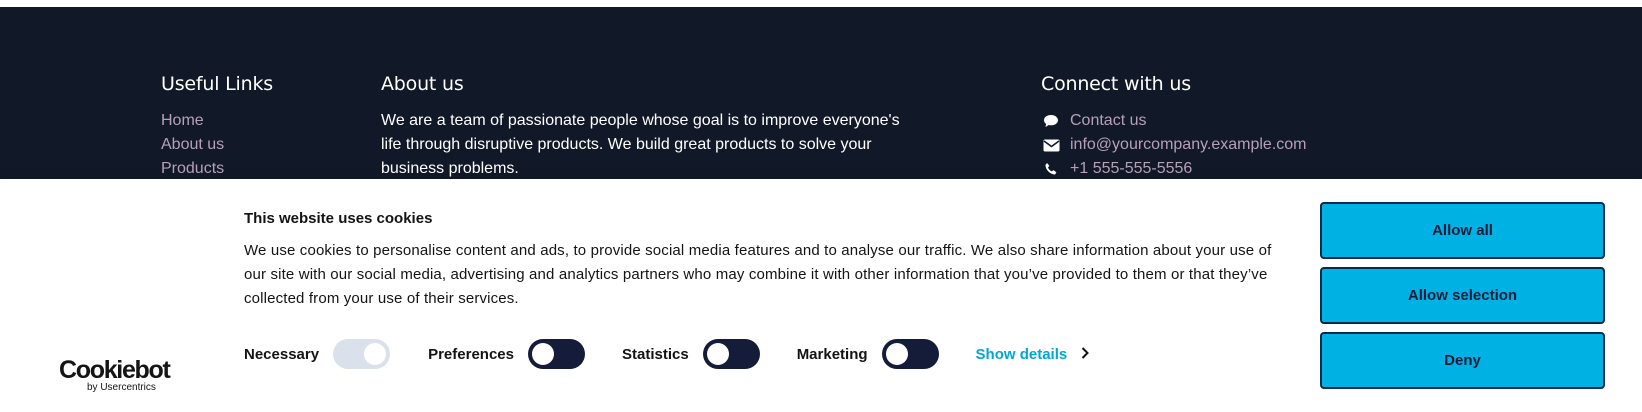  I want to click on cookiebot-logo: Cookiebot by Usercentrics, so click(115, 375).